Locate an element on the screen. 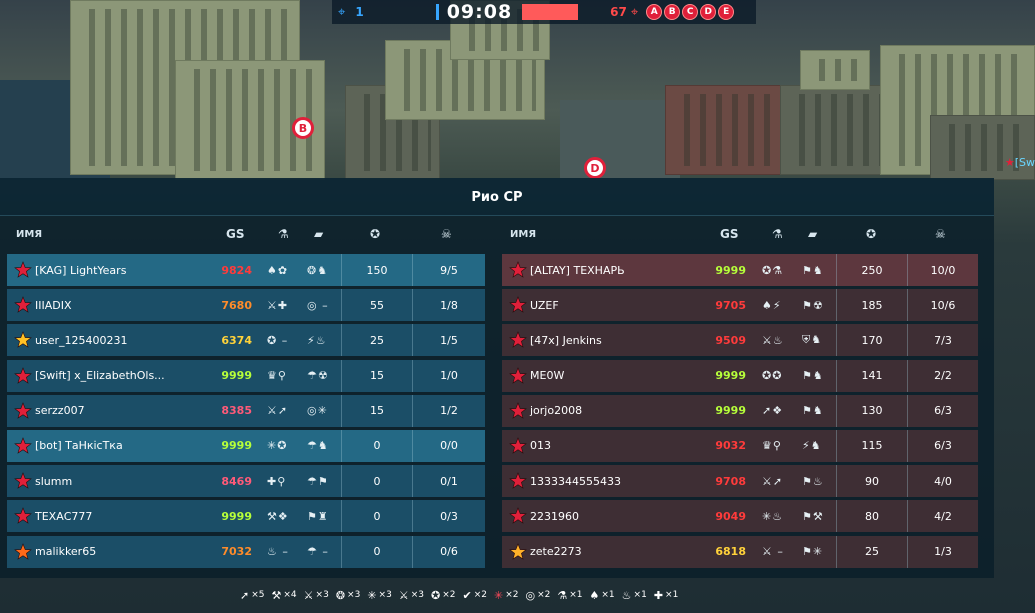  road is located at coordinates (620, 140).